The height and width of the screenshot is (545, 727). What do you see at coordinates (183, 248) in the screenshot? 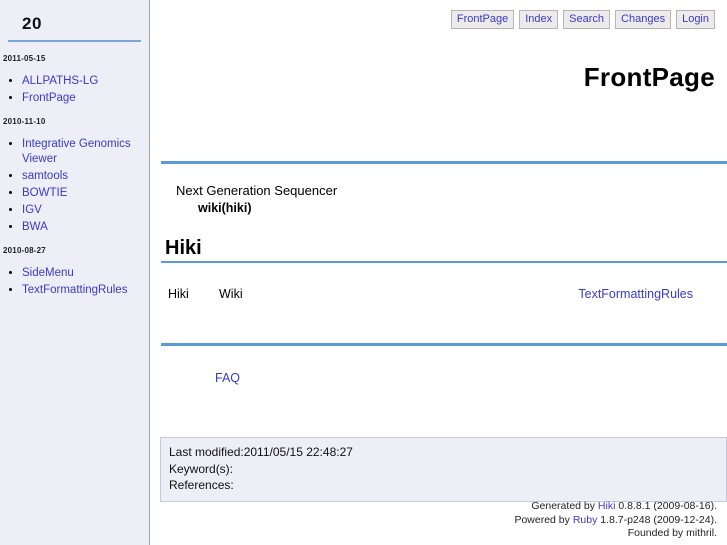
I see `section-heading-hiki: Hiki` at bounding box center [183, 248].